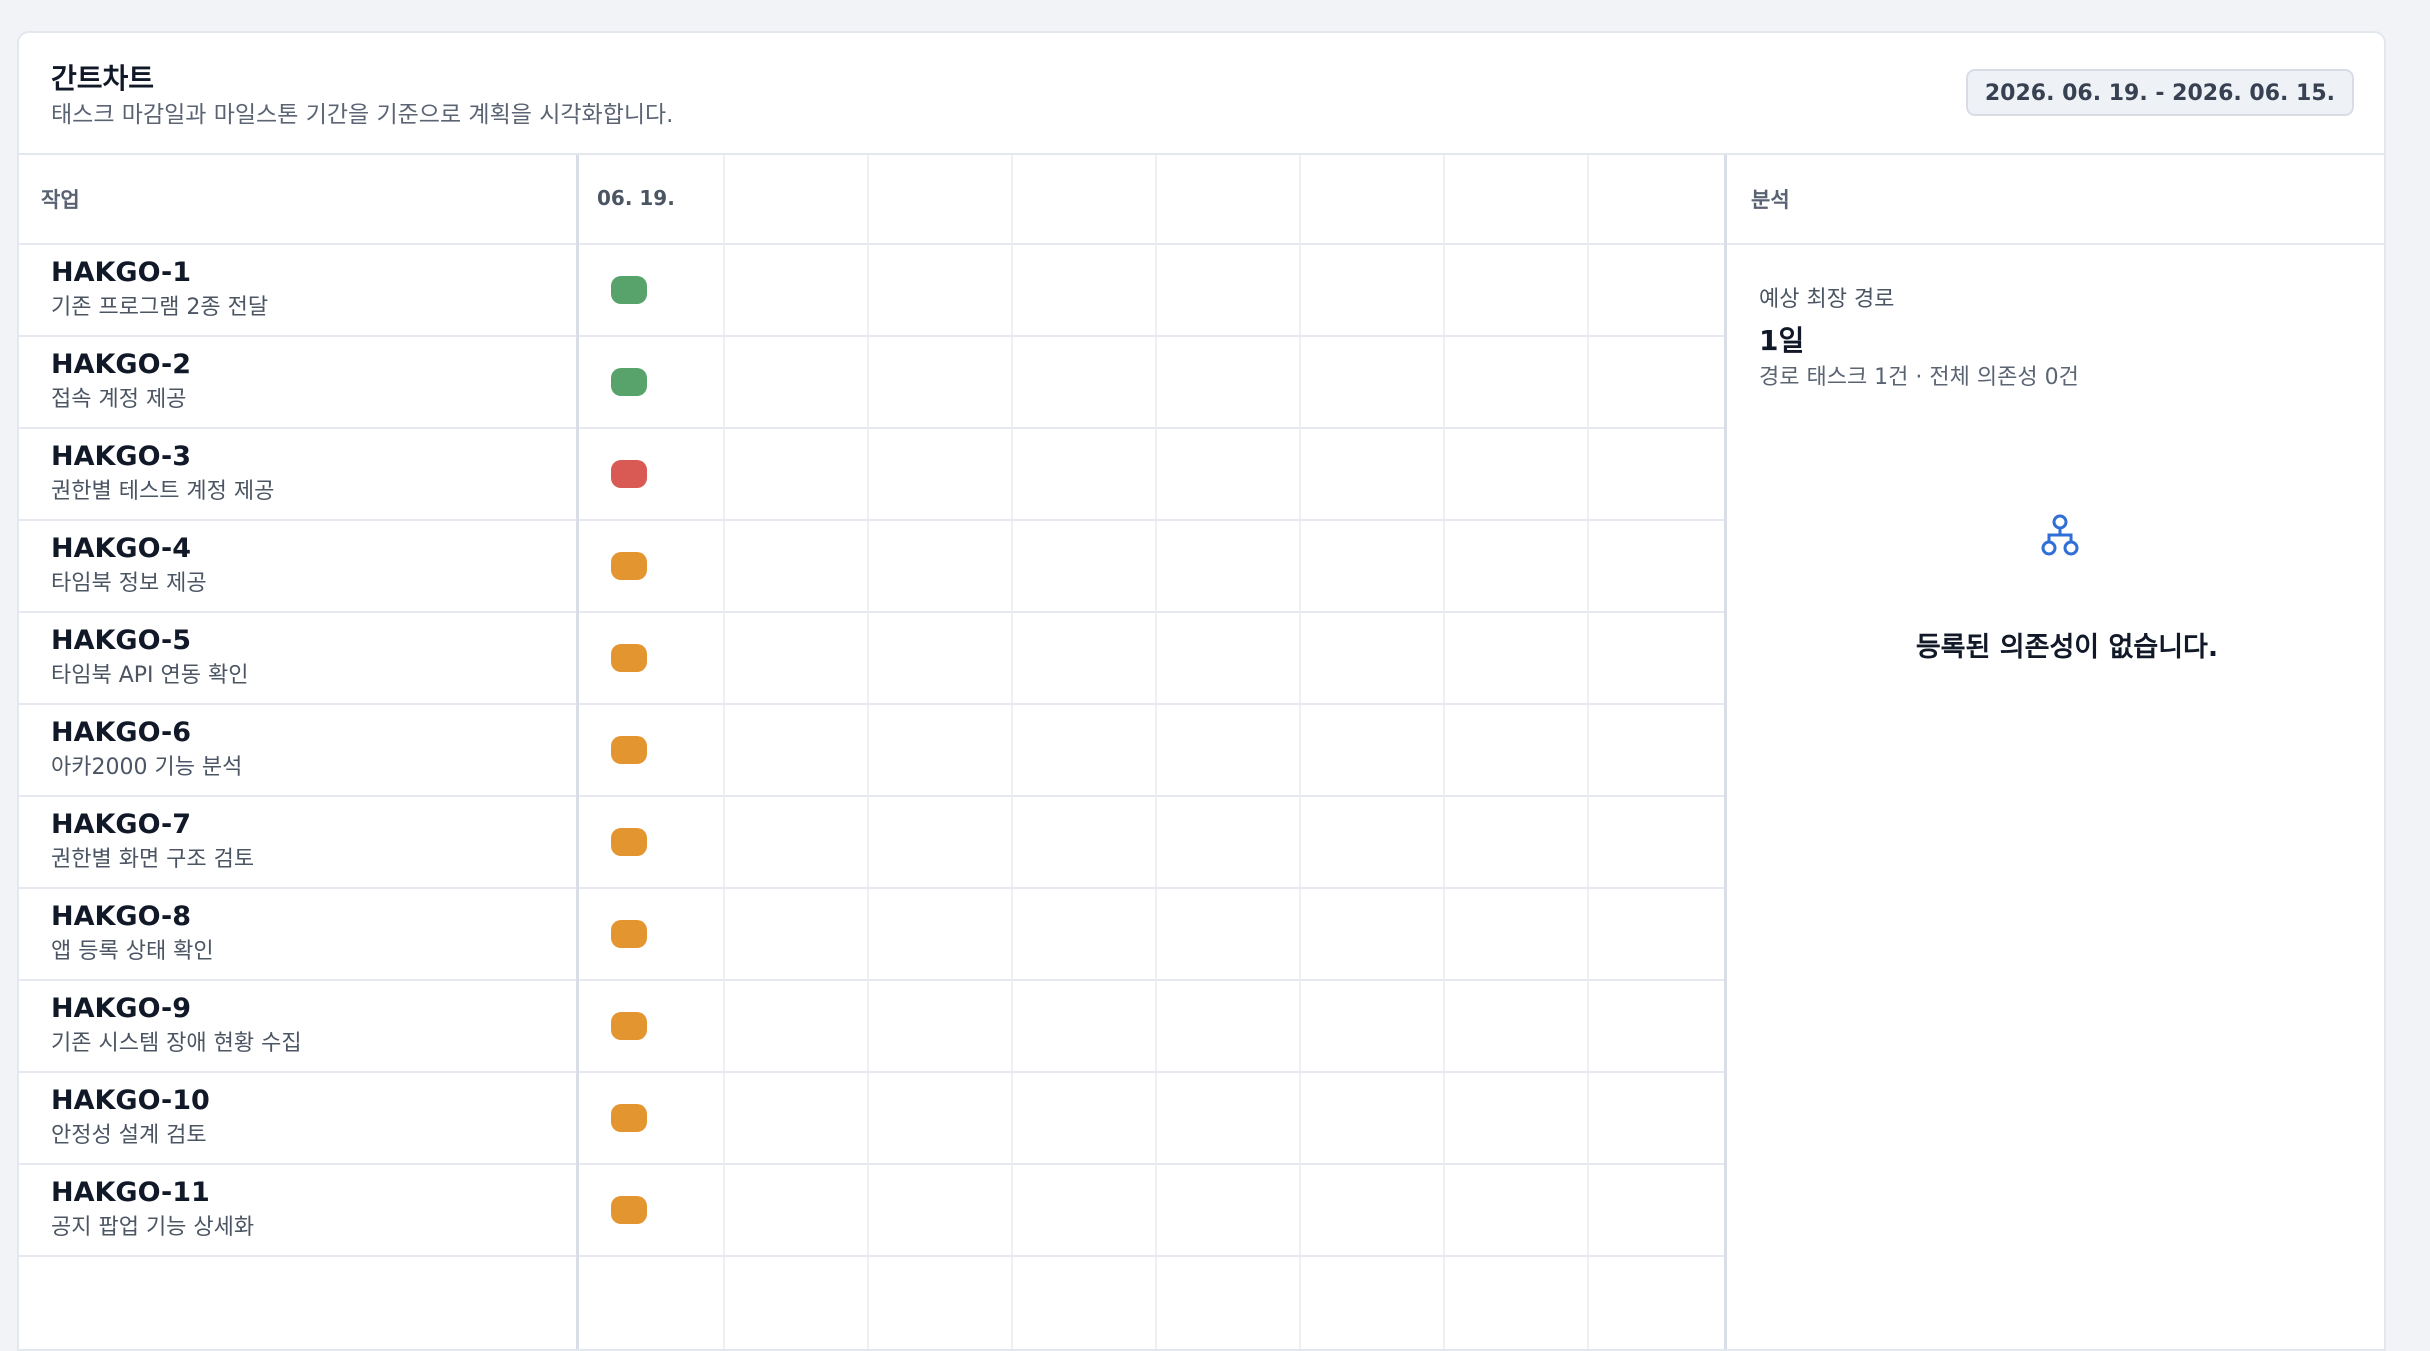 This screenshot has width=2430, height=1351. I want to click on analysis-header: 분석, so click(2055, 200).